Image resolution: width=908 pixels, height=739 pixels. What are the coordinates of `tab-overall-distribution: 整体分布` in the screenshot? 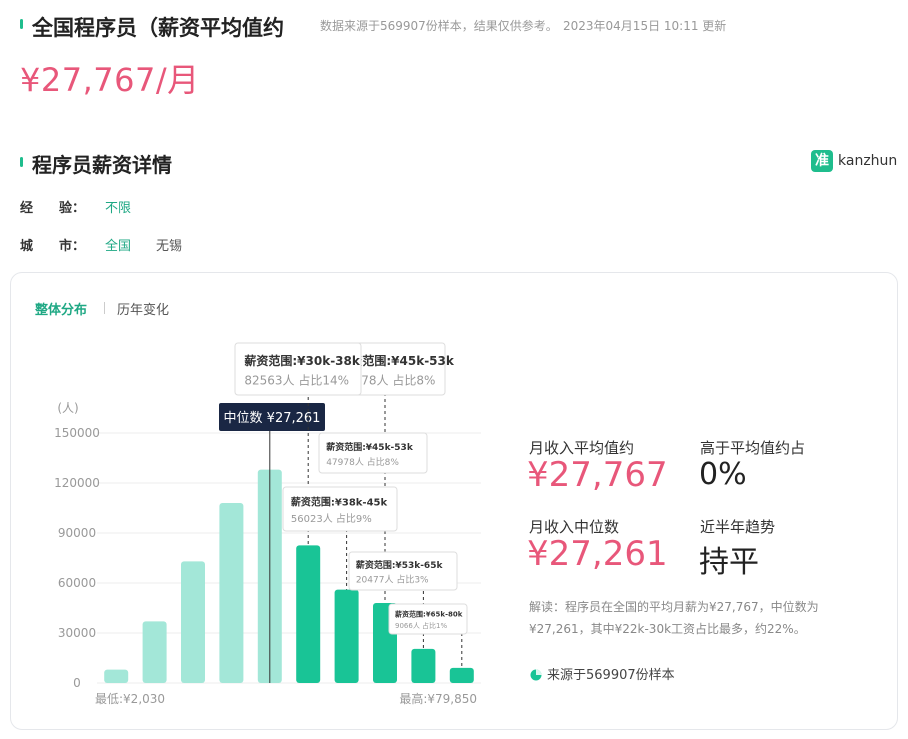 It's located at (61, 308).